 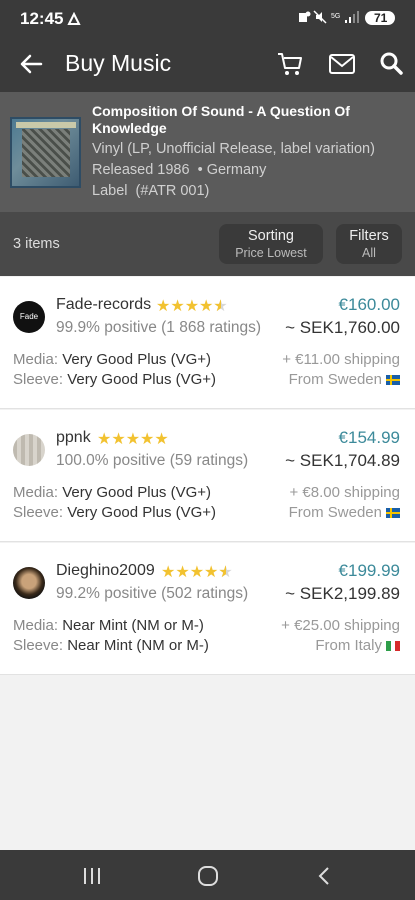 What do you see at coordinates (152, 460) in the screenshot?
I see `seller-ratings: 100.0% positive (59 ratings)` at bounding box center [152, 460].